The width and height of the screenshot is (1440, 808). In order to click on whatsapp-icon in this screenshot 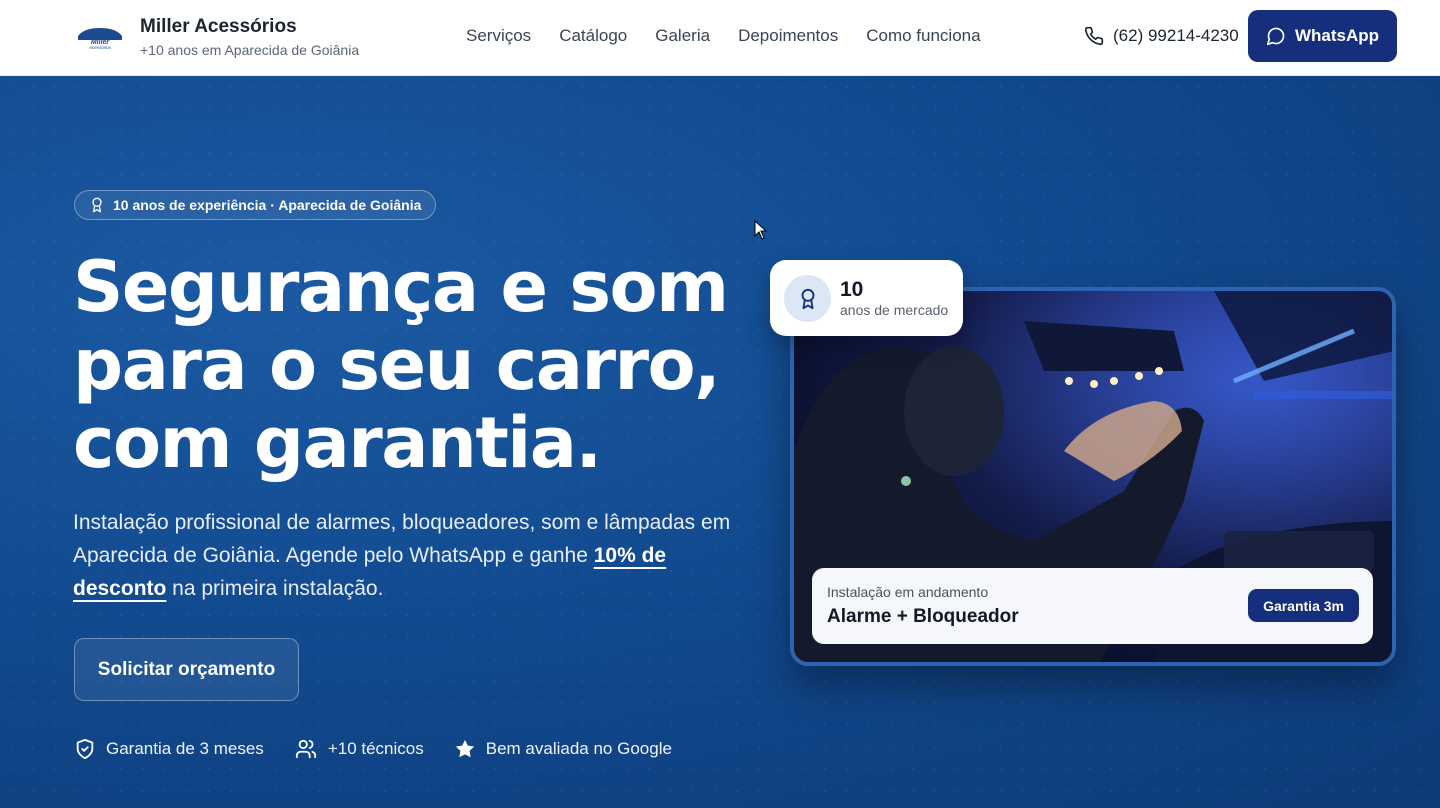, I will do `click(1275, 36)`.